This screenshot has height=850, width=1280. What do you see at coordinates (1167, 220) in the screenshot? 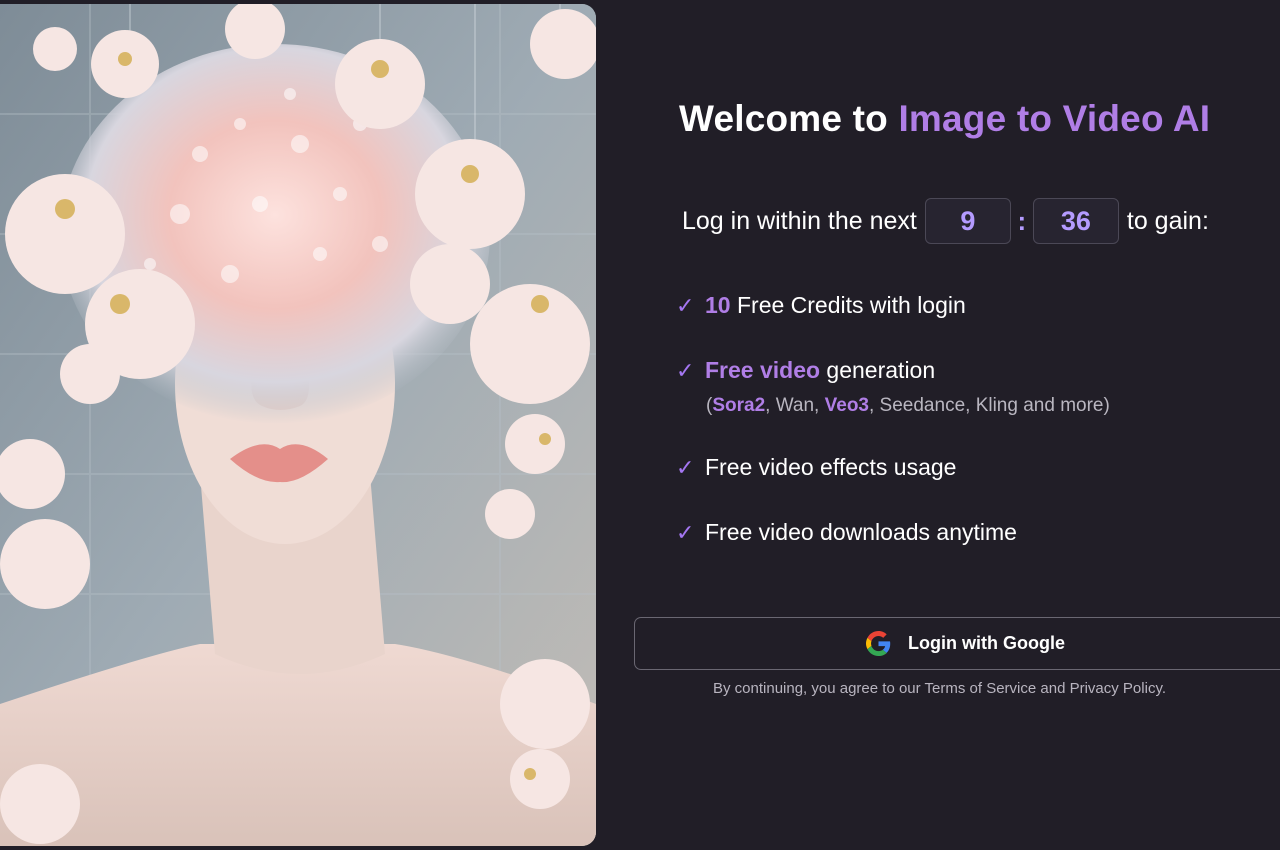
I see `countdown-suffix: to gain:` at bounding box center [1167, 220].